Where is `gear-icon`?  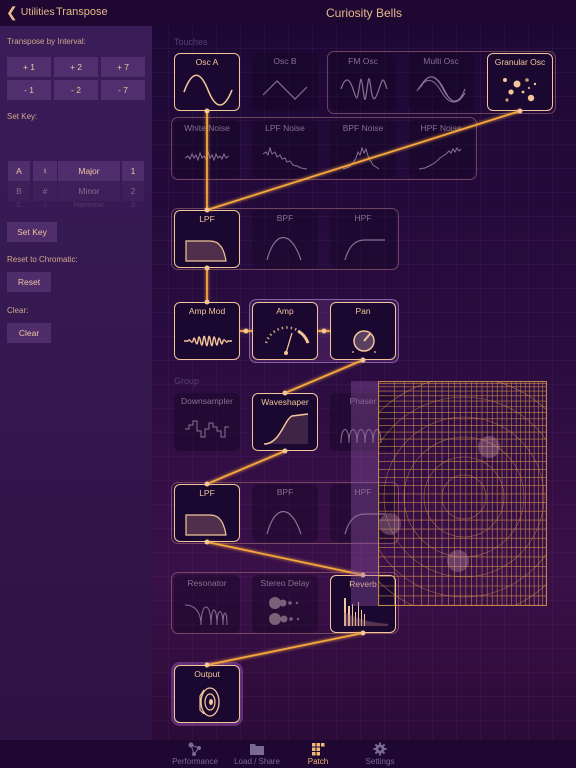 gear-icon is located at coordinates (380, 749).